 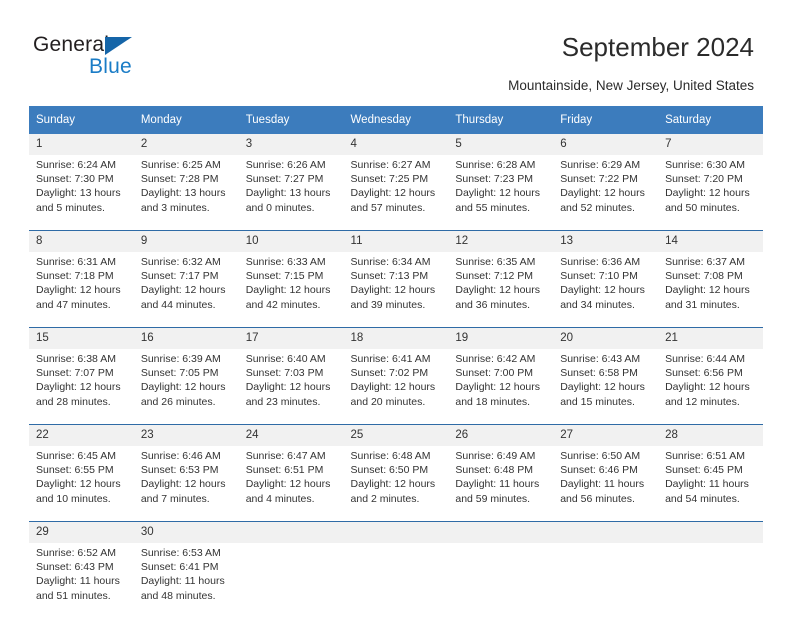 What do you see at coordinates (704, 470) in the screenshot?
I see `sunset-text: Sunset: 6:45 PM` at bounding box center [704, 470].